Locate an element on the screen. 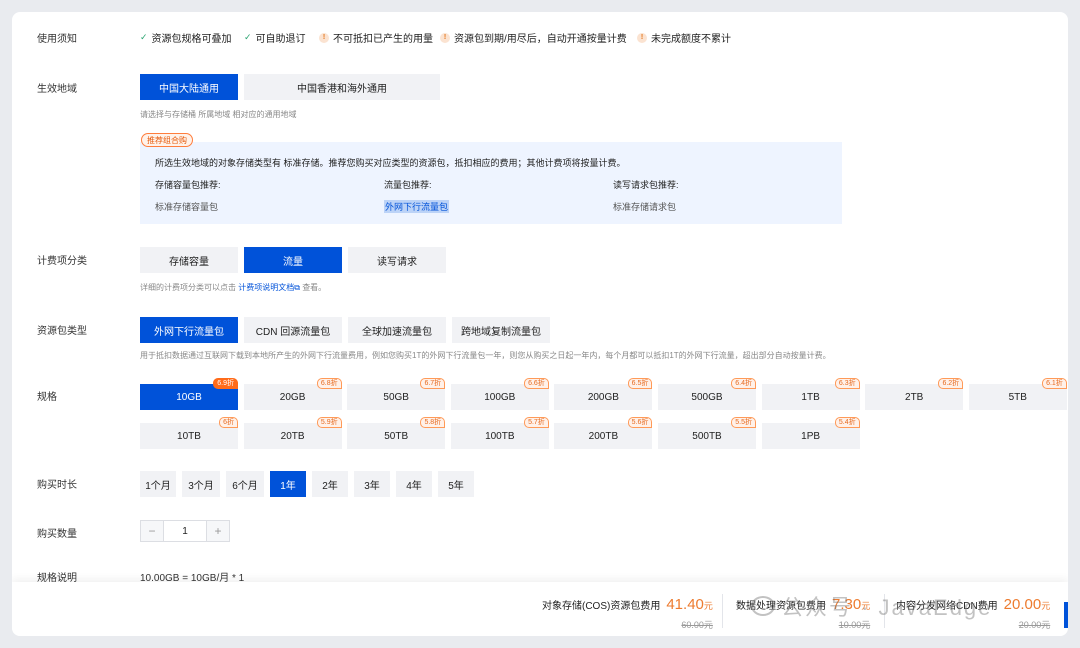 The height and width of the screenshot is (648, 1080). spec-option: 20GB 6.8折 is located at coordinates (292, 394).